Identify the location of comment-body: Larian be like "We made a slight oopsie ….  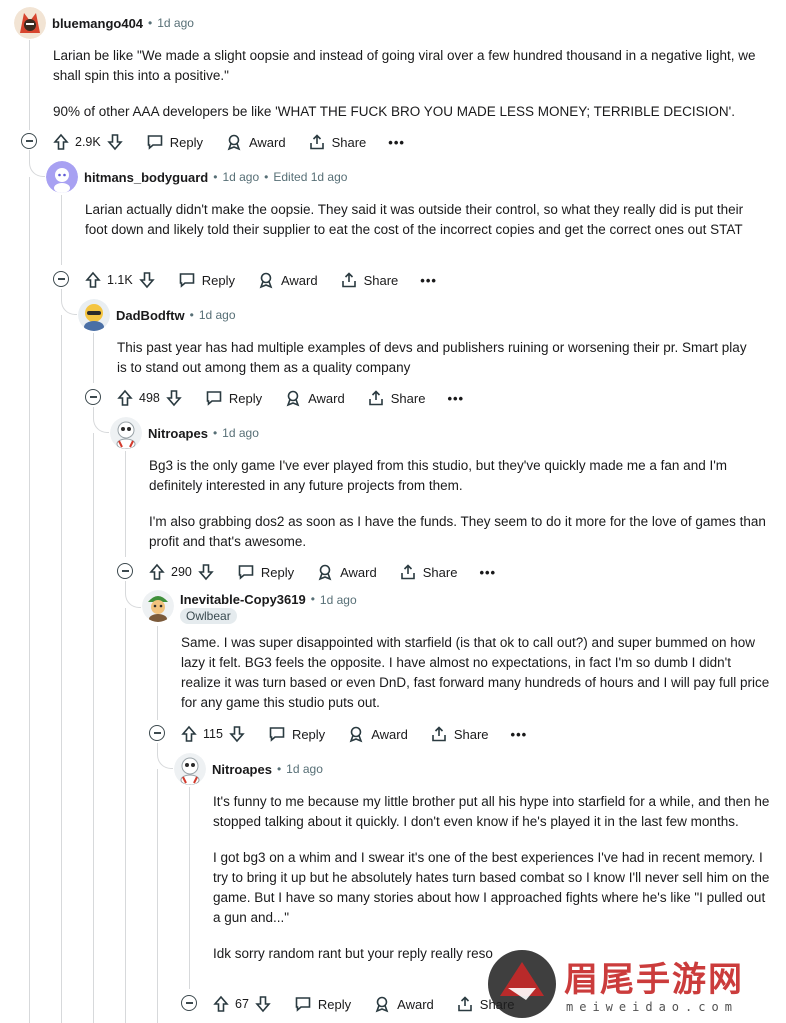
(410, 92).